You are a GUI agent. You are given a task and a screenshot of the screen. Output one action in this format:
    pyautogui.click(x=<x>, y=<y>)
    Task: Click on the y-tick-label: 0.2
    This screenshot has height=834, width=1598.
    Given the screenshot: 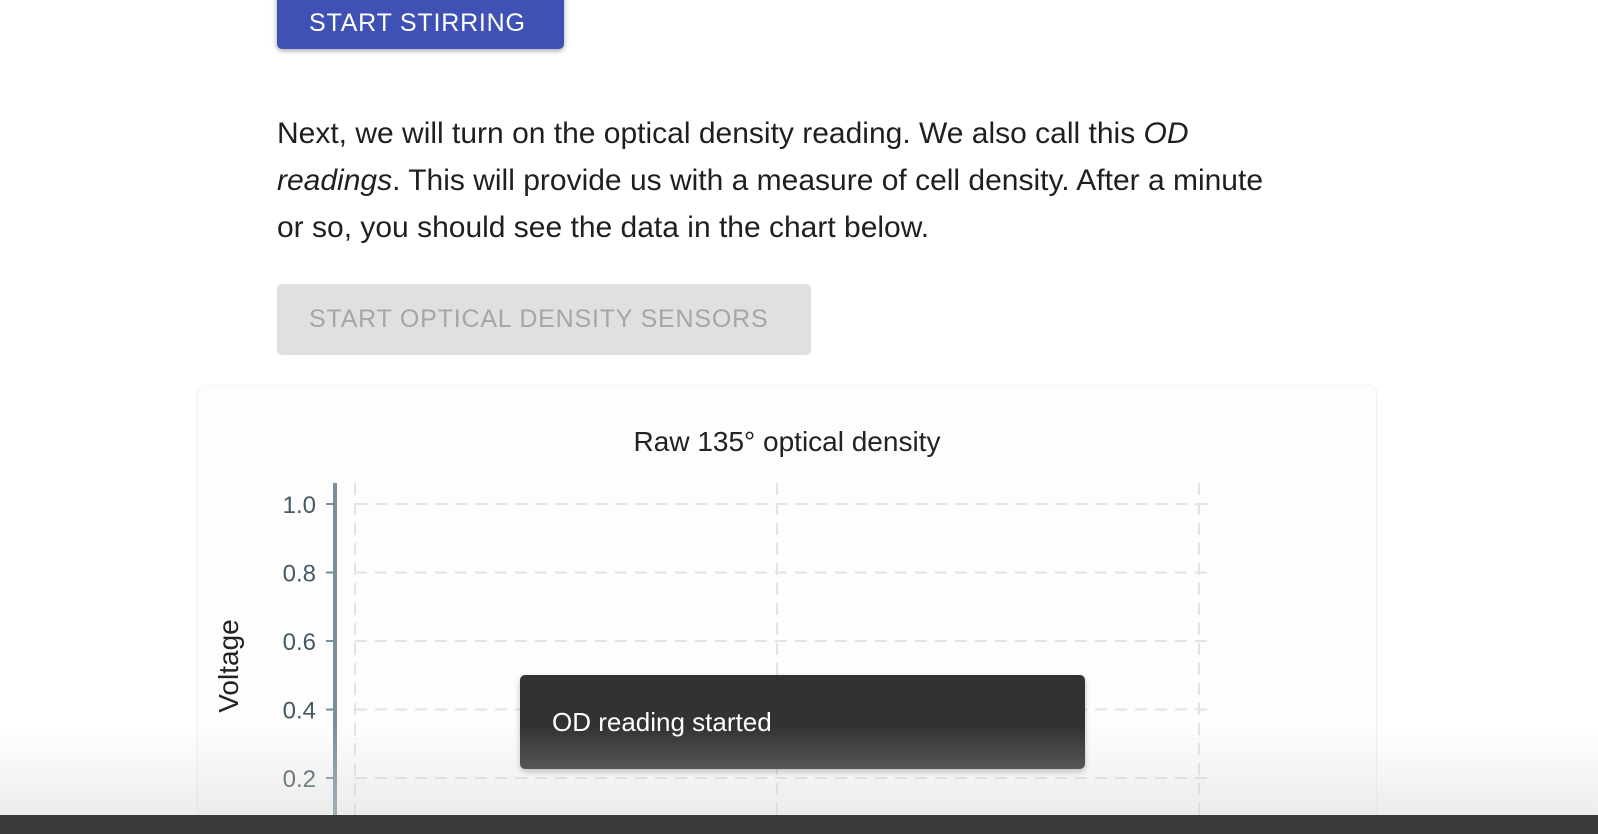 What is the action you would take?
    pyautogui.click(x=299, y=779)
    